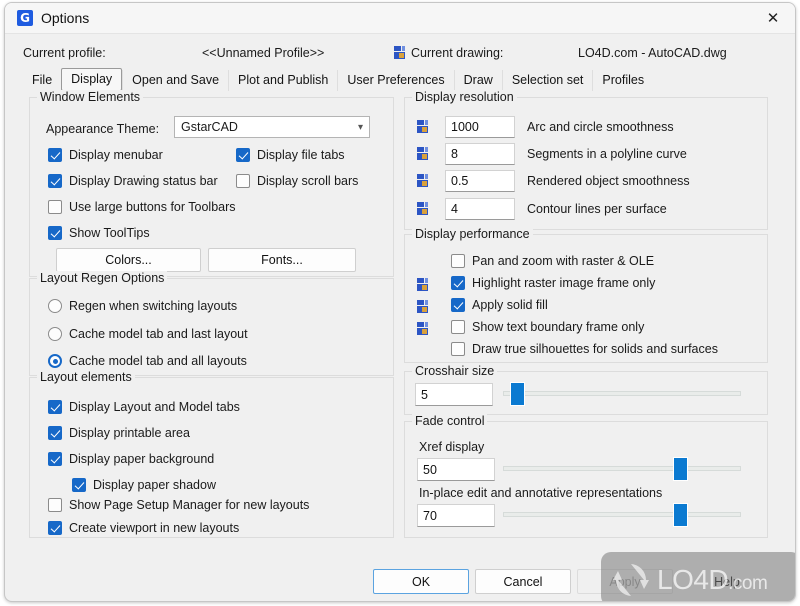 This screenshot has width=800, height=606. What do you see at coordinates (131, 459) in the screenshot?
I see `checkbox-display-paper-background: Display paper background` at bounding box center [131, 459].